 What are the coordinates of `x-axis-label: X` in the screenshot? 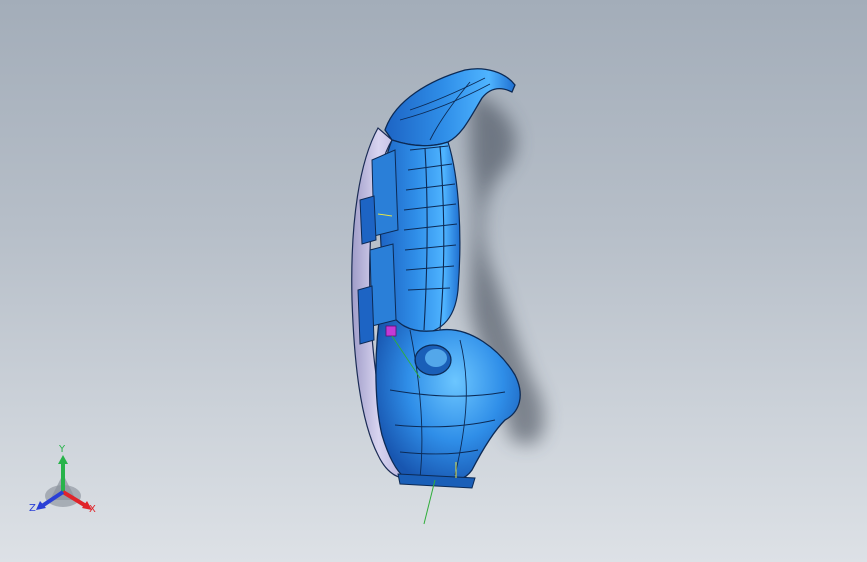 It's located at (92, 509).